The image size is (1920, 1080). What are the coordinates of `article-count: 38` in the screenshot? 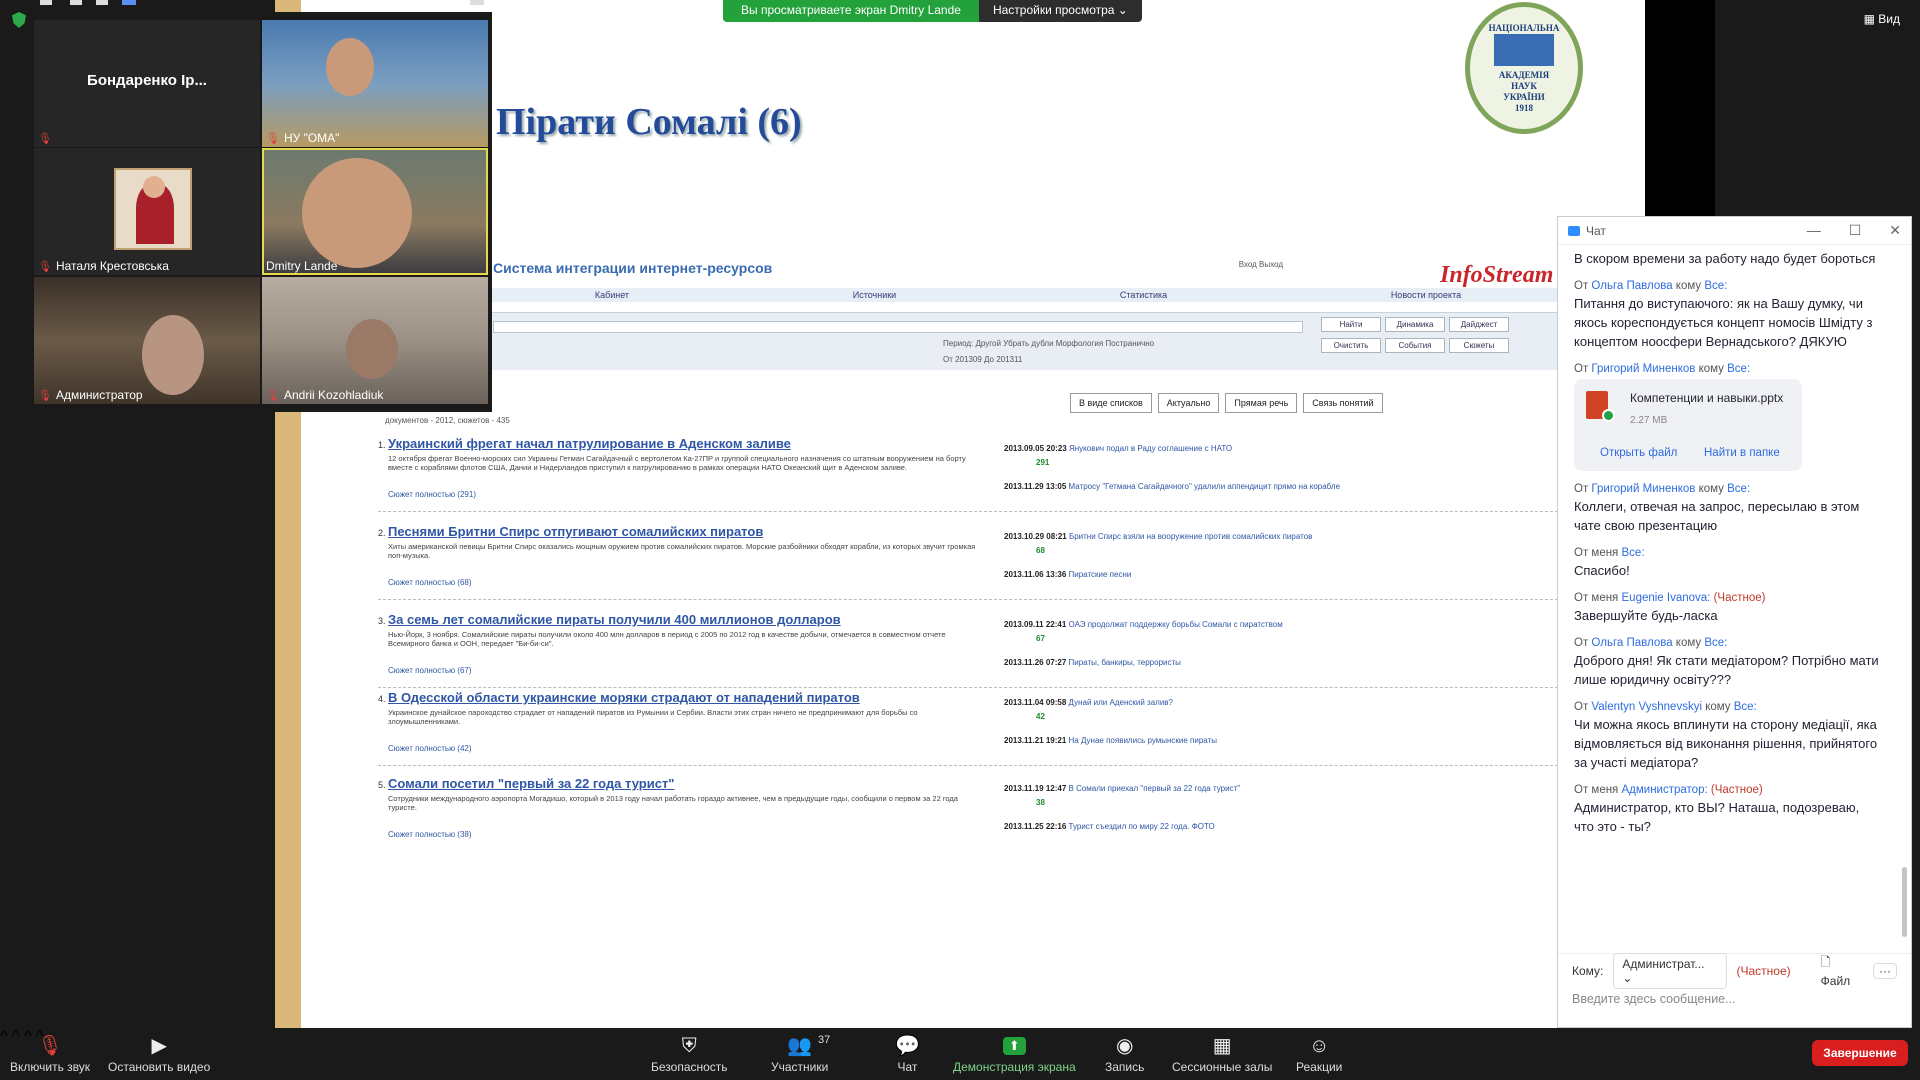 It's located at (1040, 802).